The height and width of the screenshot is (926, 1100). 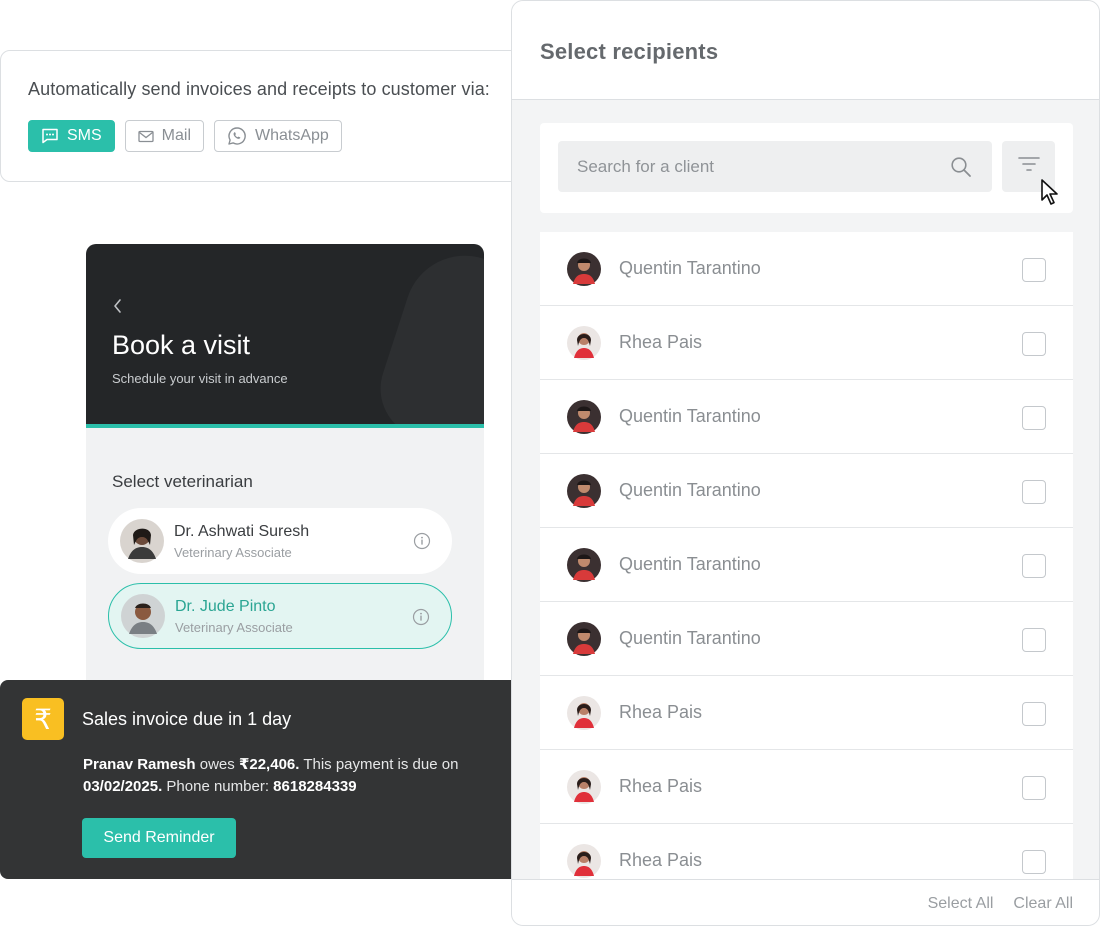 What do you see at coordinates (292, 135) in the screenshot?
I see `whatsapp-label: WhatsApp` at bounding box center [292, 135].